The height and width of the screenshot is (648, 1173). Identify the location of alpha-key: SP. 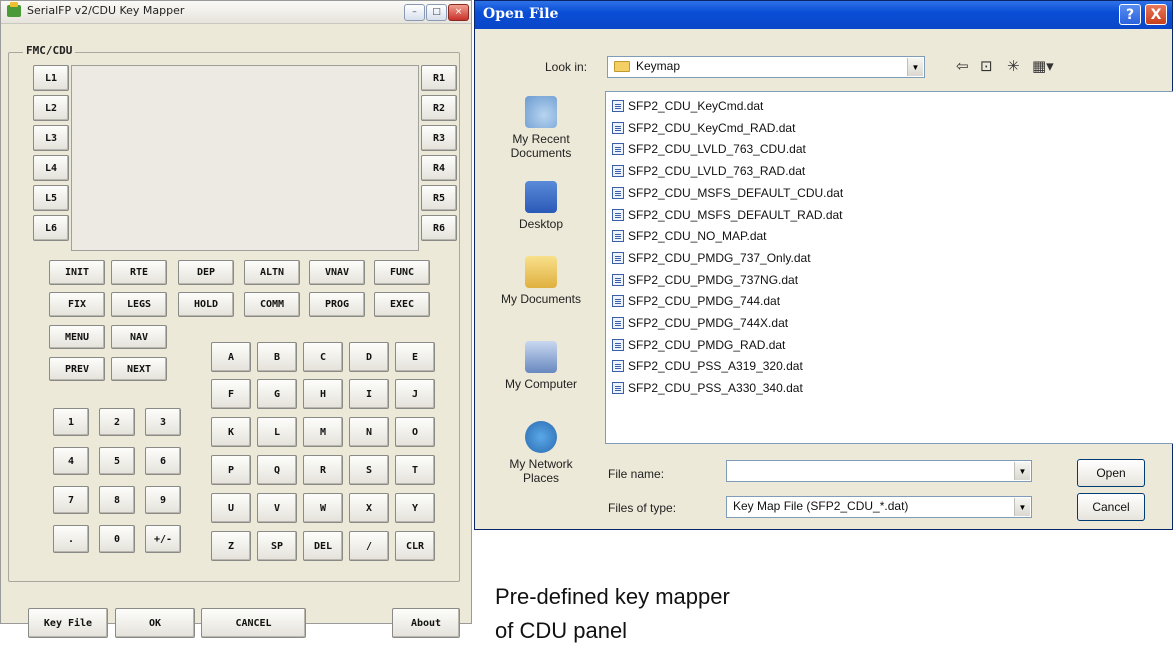
(277, 546).